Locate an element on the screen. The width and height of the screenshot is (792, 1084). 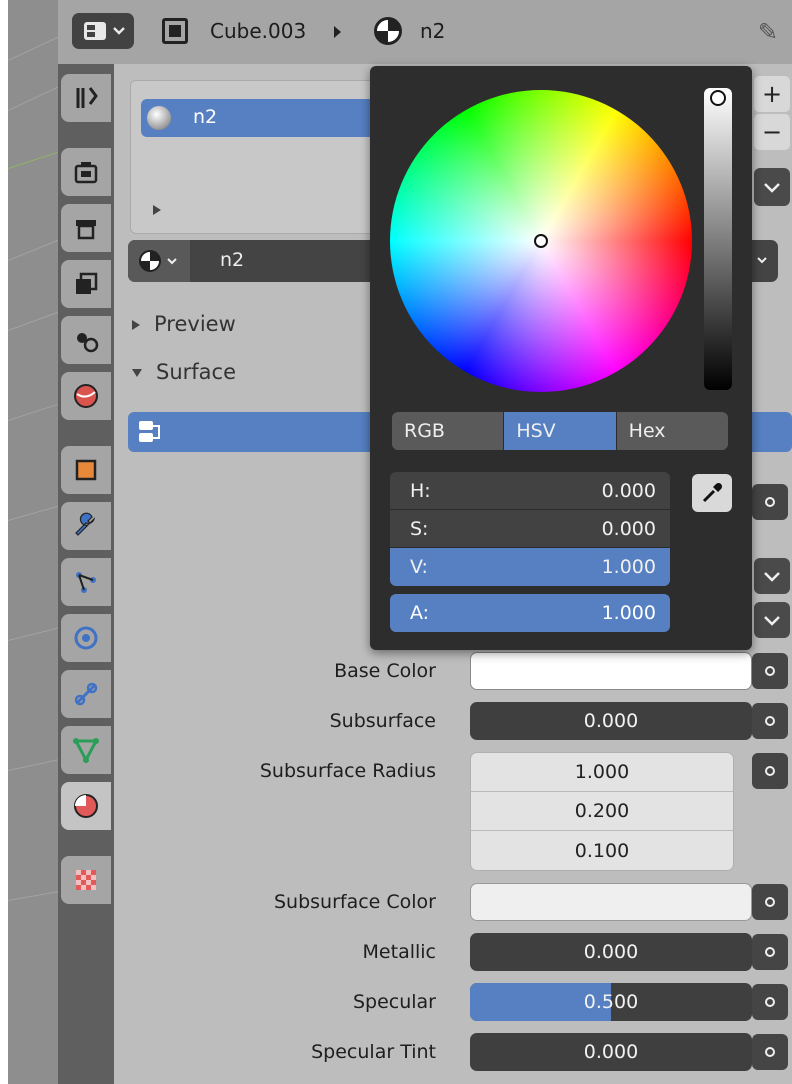
specular-value: 0.500 is located at coordinates (611, 1002).